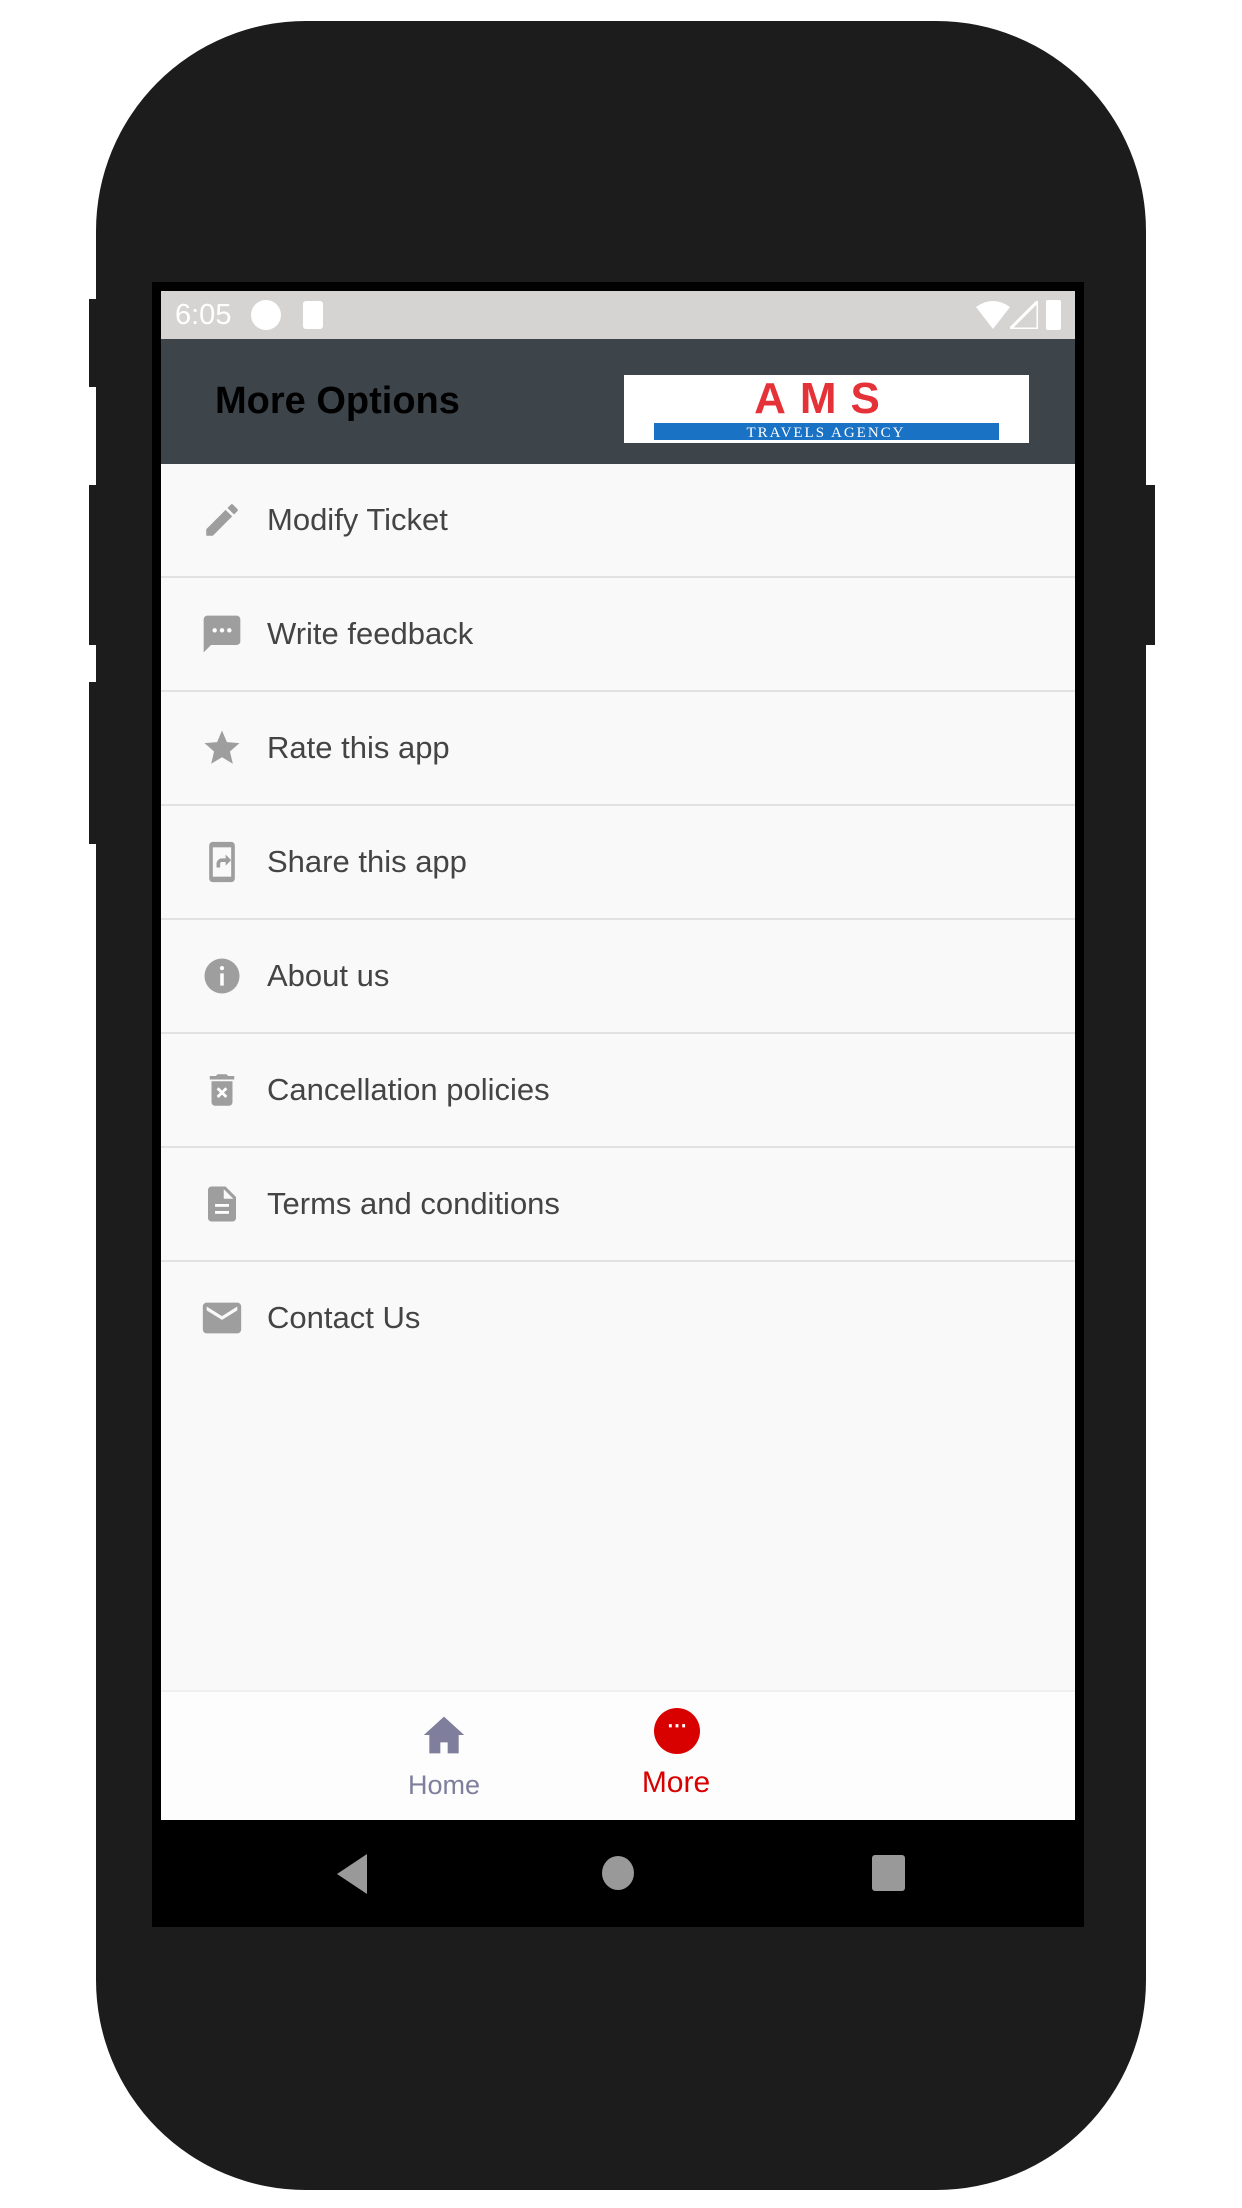  I want to click on tab-home: Home, so click(444, 1756).